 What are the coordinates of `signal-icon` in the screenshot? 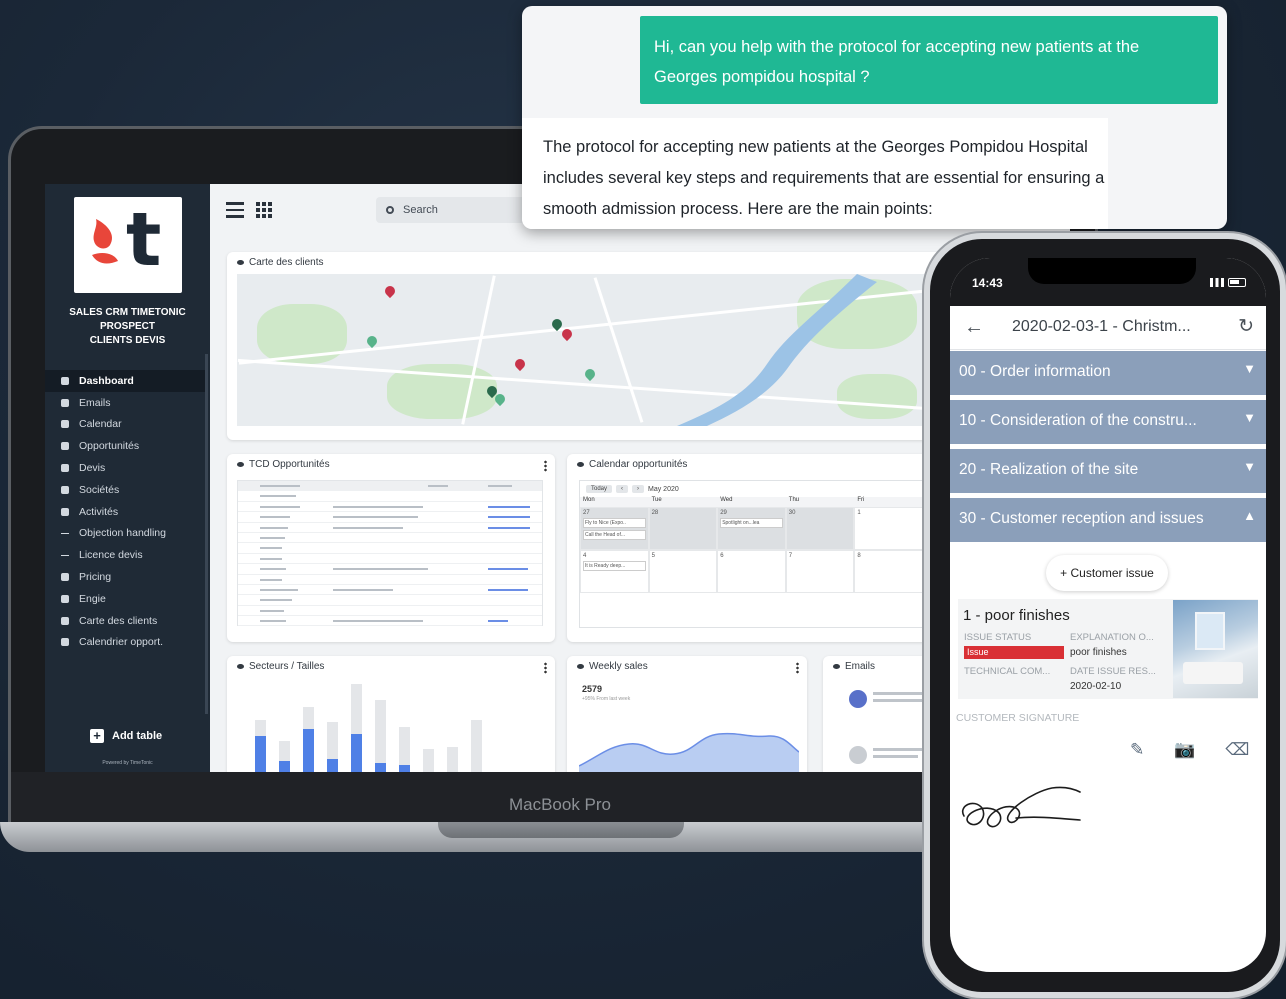 It's located at (1217, 282).